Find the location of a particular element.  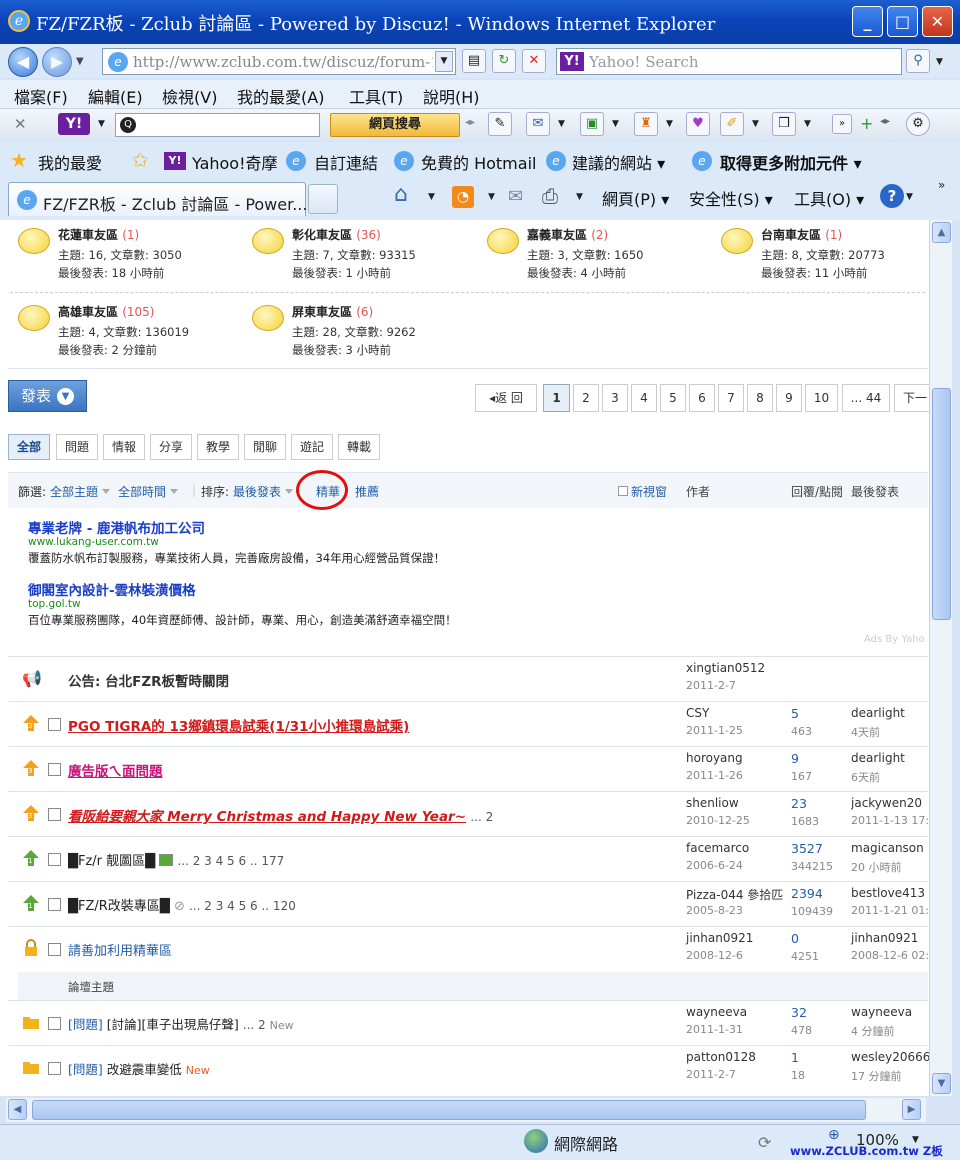

history-dropdown-icon: ▼ is located at coordinates (80, 61).